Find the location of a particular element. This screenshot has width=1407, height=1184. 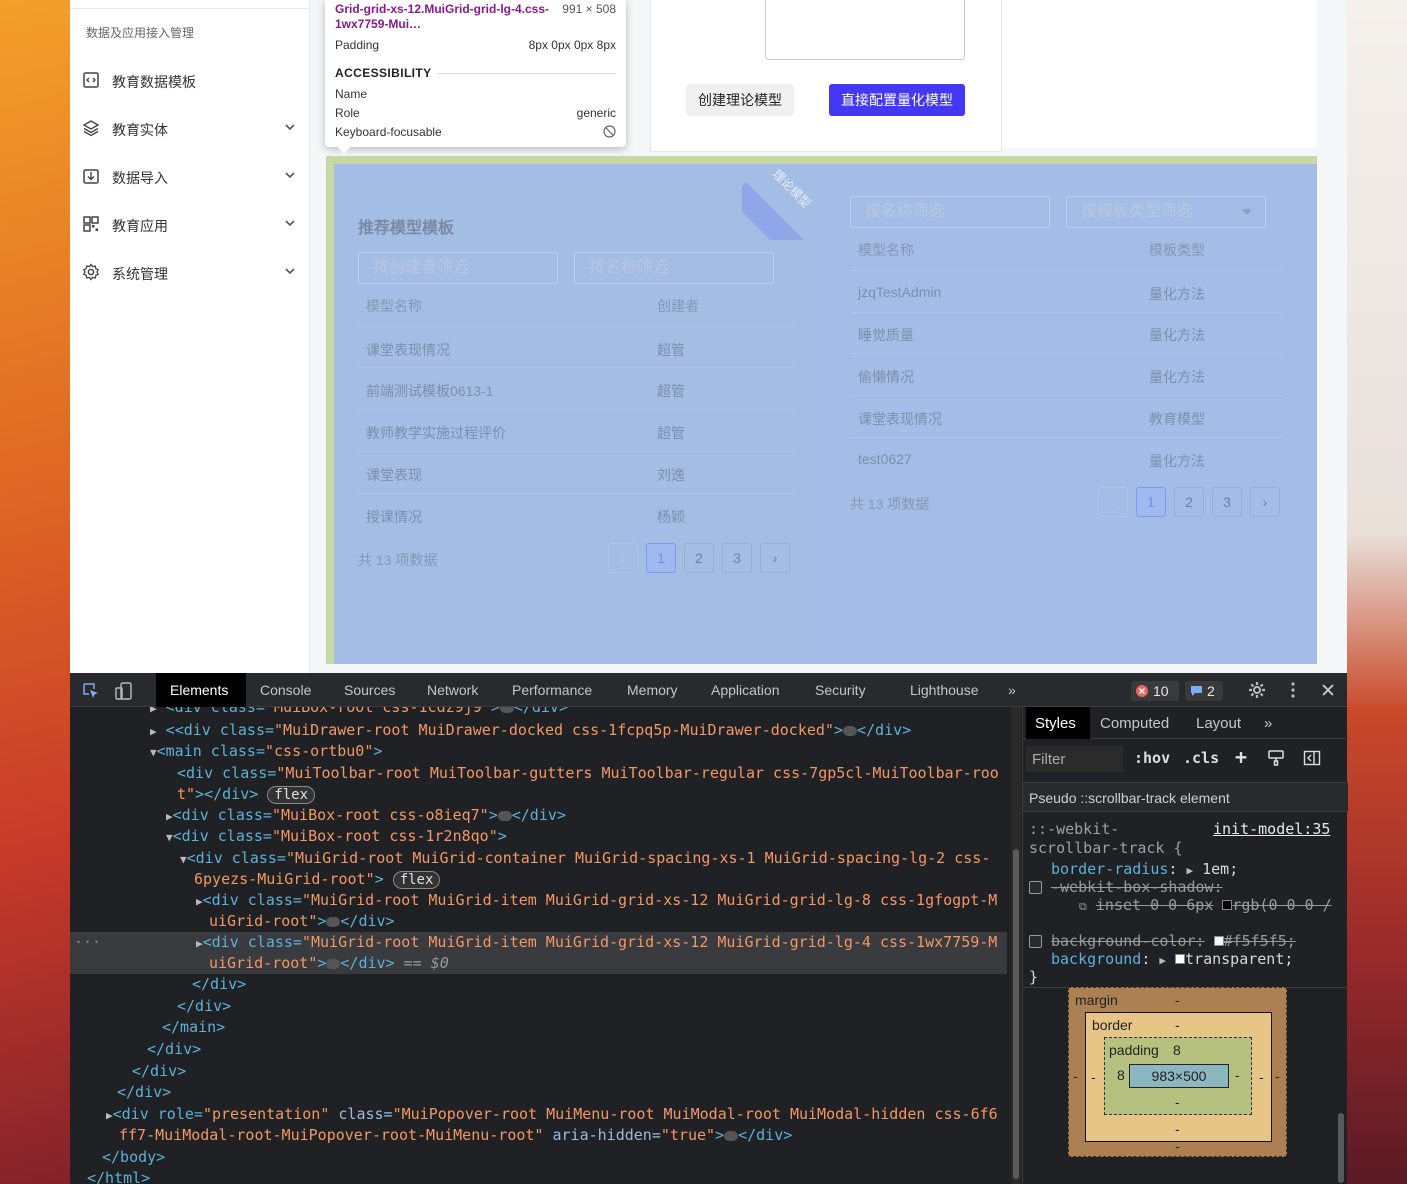

cell-model-name: 睡觉质量 is located at coordinates (886, 335).